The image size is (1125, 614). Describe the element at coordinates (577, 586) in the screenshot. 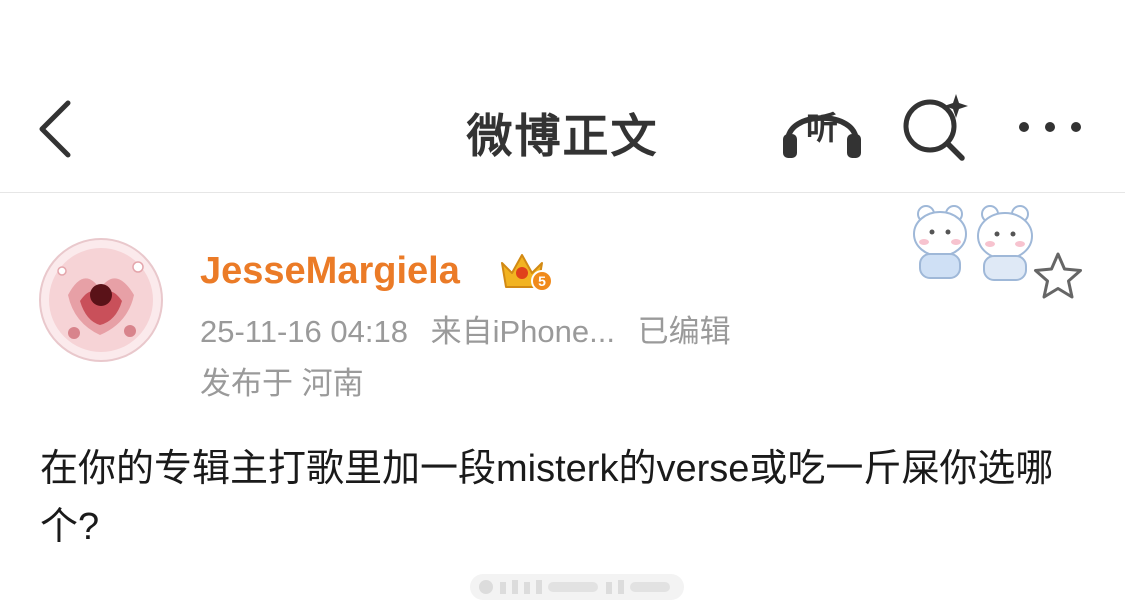

I see `image-watermark` at that location.